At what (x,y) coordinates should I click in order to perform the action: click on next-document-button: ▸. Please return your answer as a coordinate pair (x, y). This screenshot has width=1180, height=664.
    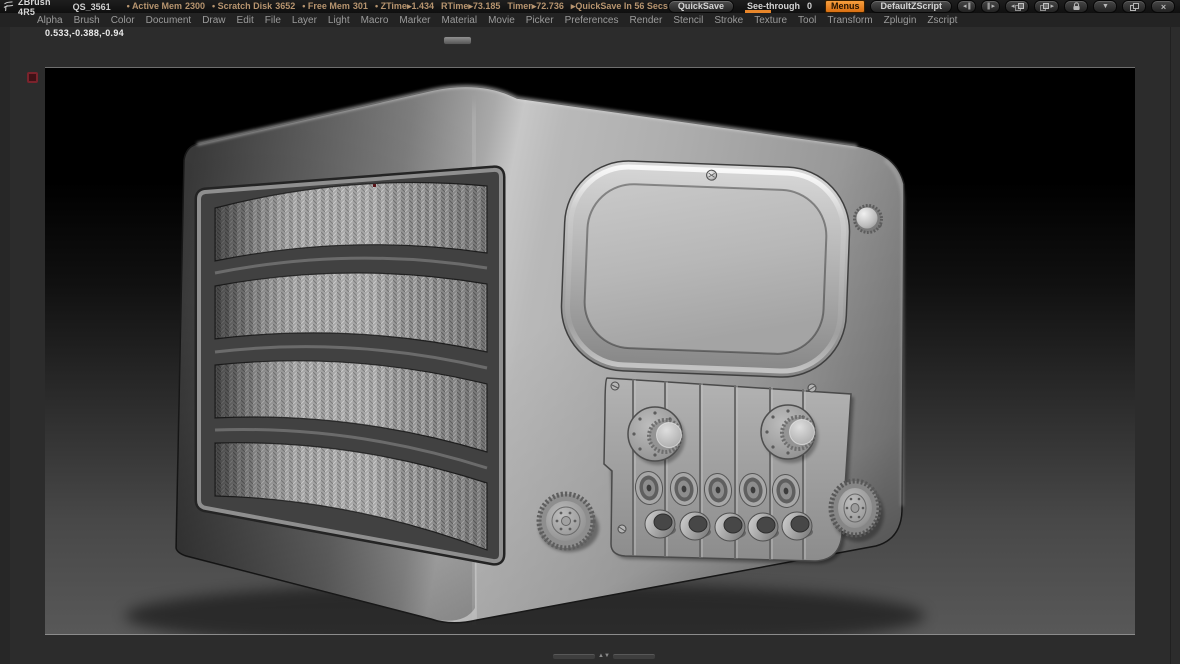
    Looking at the image, I should click on (1046, 6).